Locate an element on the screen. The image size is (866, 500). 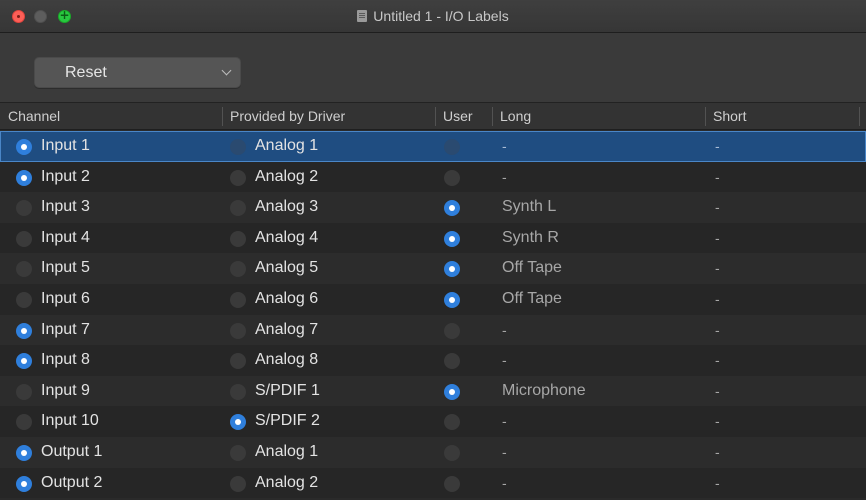
table-row: Input 3 Analog 3 Synth L - is located at coordinates (433, 207).